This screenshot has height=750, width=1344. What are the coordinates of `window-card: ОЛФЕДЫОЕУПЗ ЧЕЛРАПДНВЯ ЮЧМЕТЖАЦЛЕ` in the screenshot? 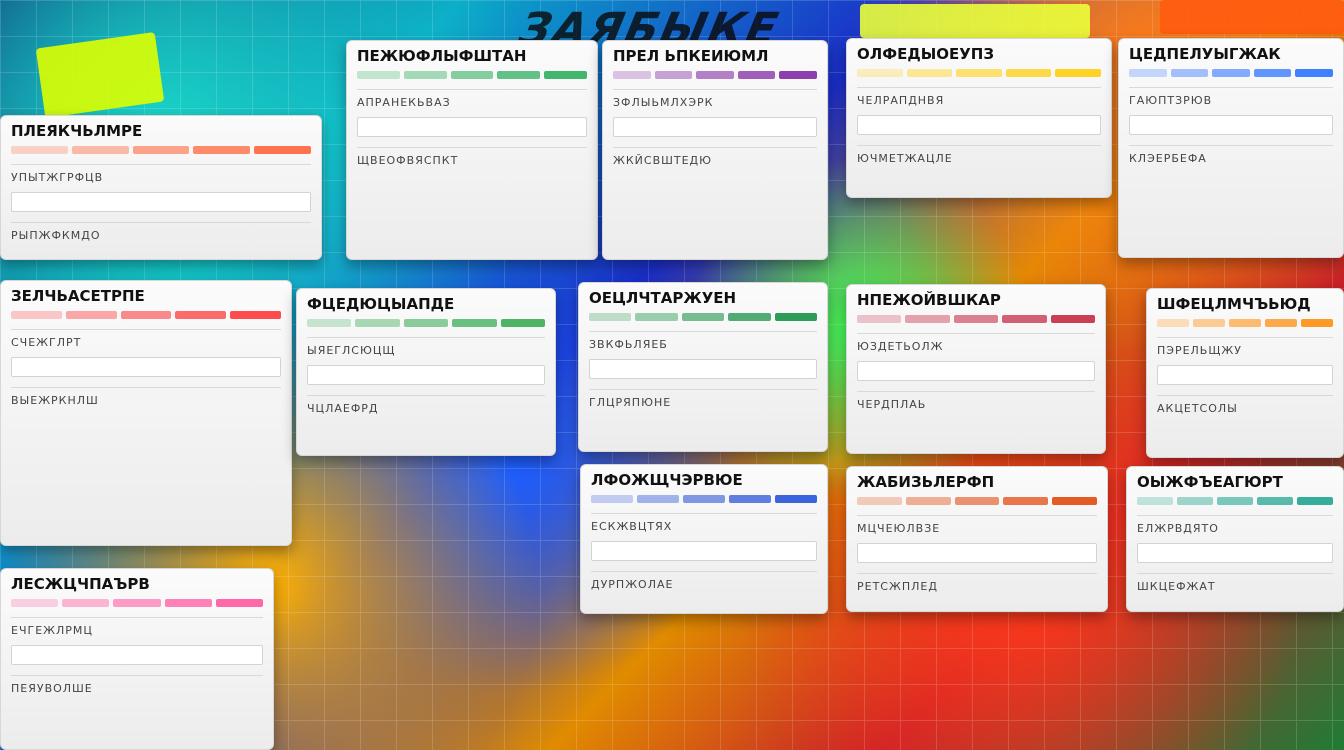 It's located at (979, 118).